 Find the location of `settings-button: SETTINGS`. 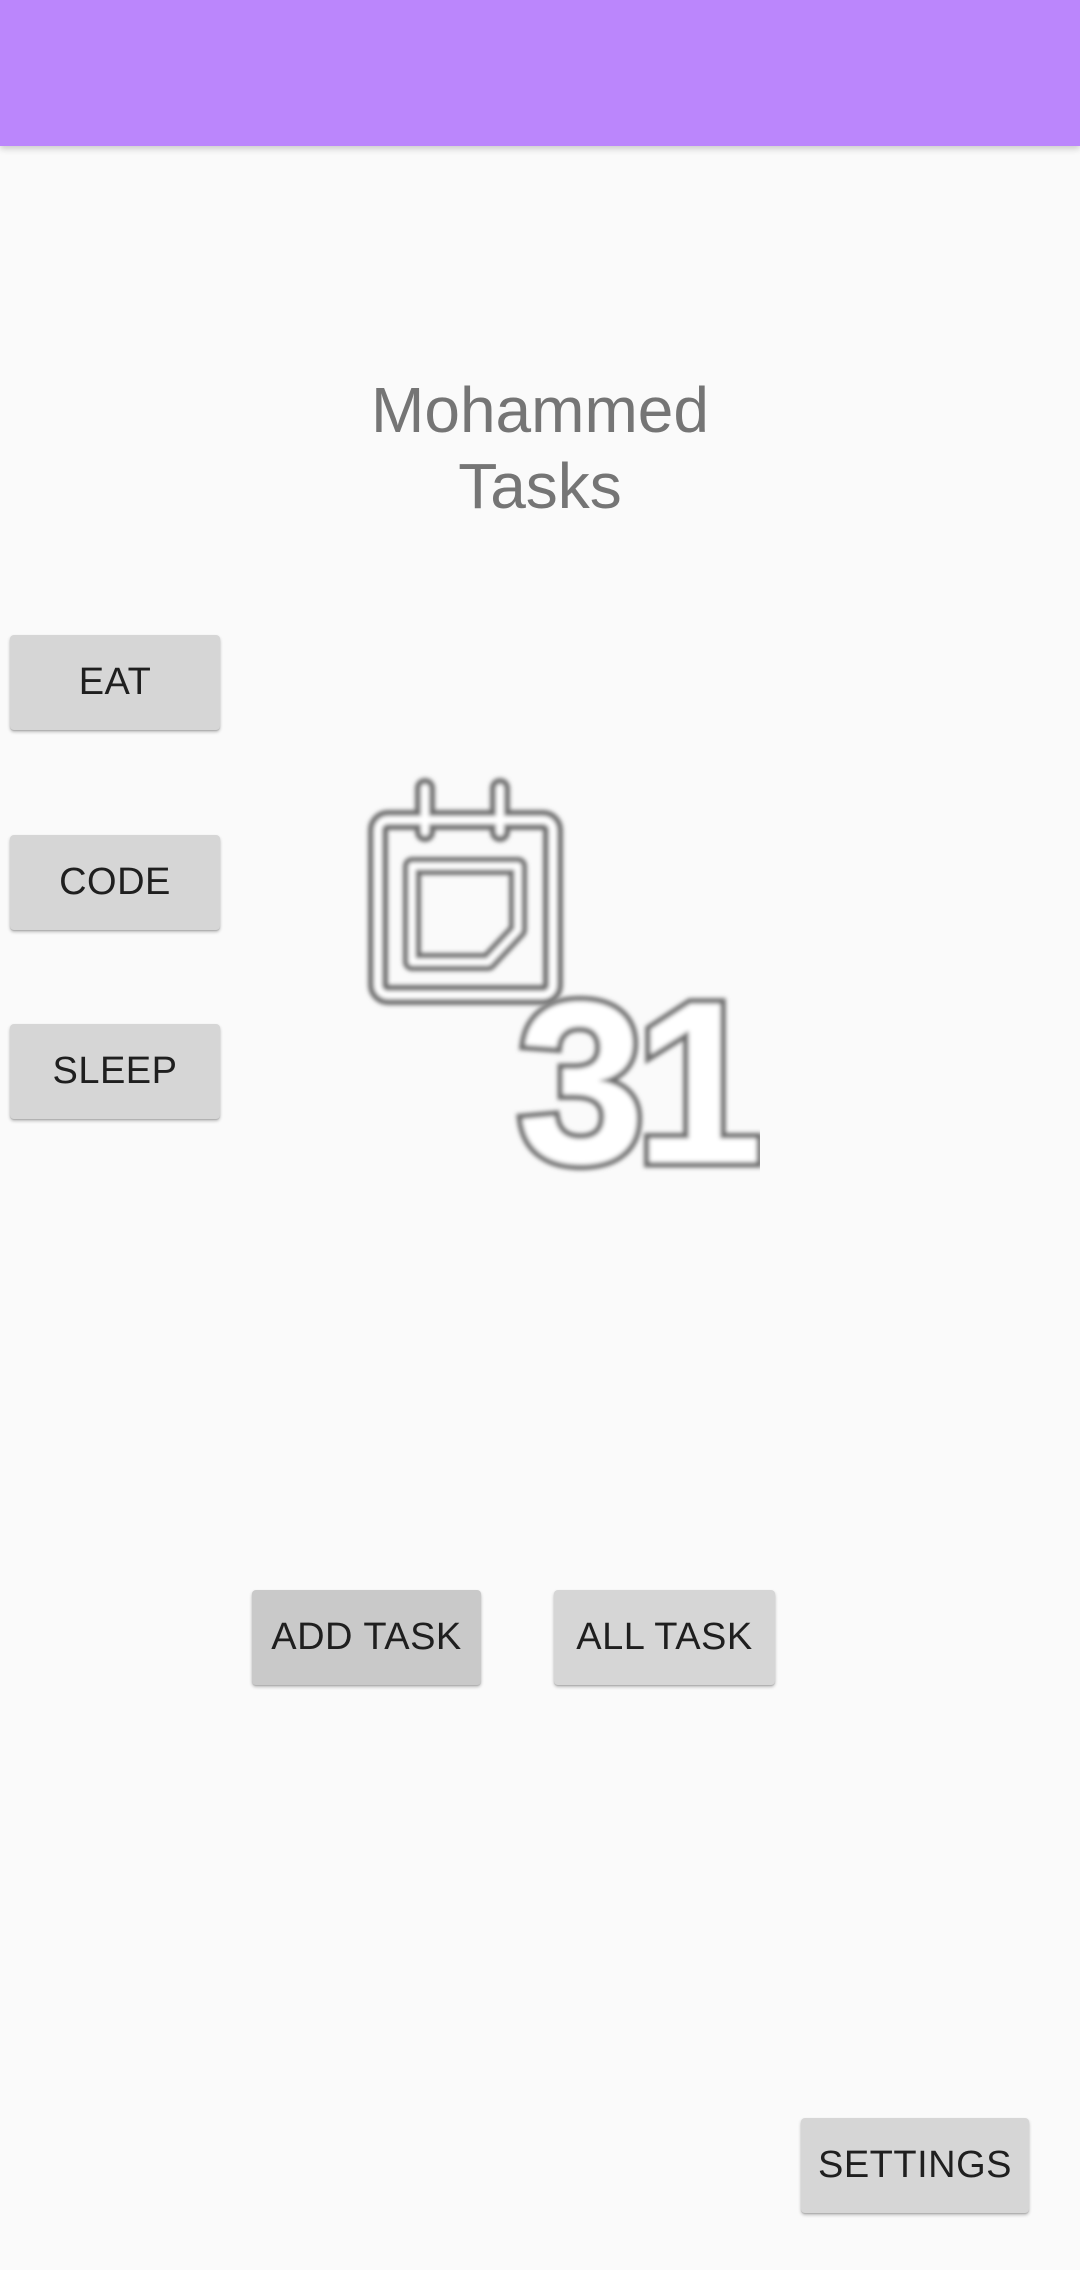

settings-button: SETTINGS is located at coordinates (915, 2165).